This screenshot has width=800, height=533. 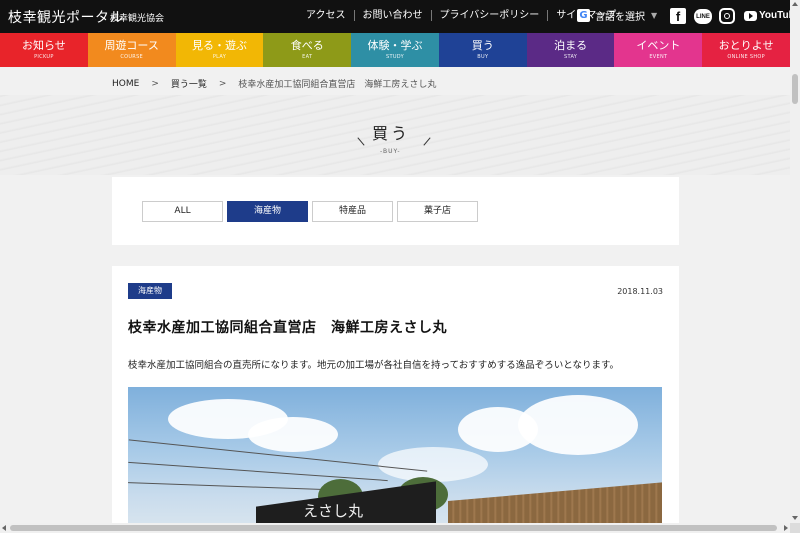 What do you see at coordinates (654, 15) in the screenshot?
I see `caret-down-icon: ▼` at bounding box center [654, 15].